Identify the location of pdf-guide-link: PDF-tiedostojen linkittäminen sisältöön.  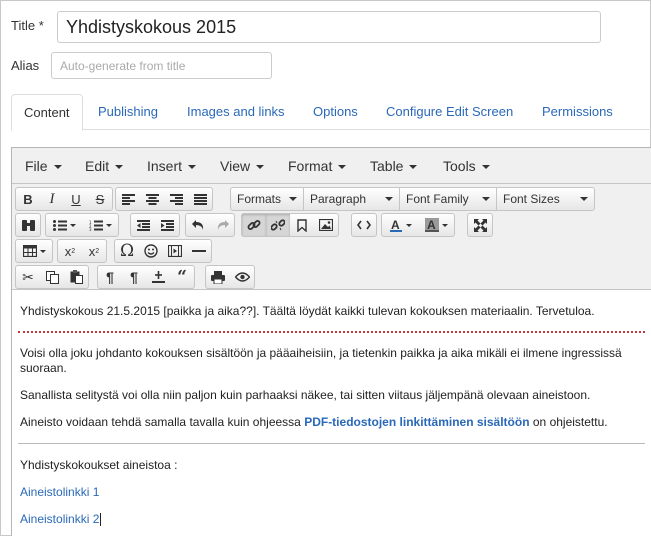
(416, 422).